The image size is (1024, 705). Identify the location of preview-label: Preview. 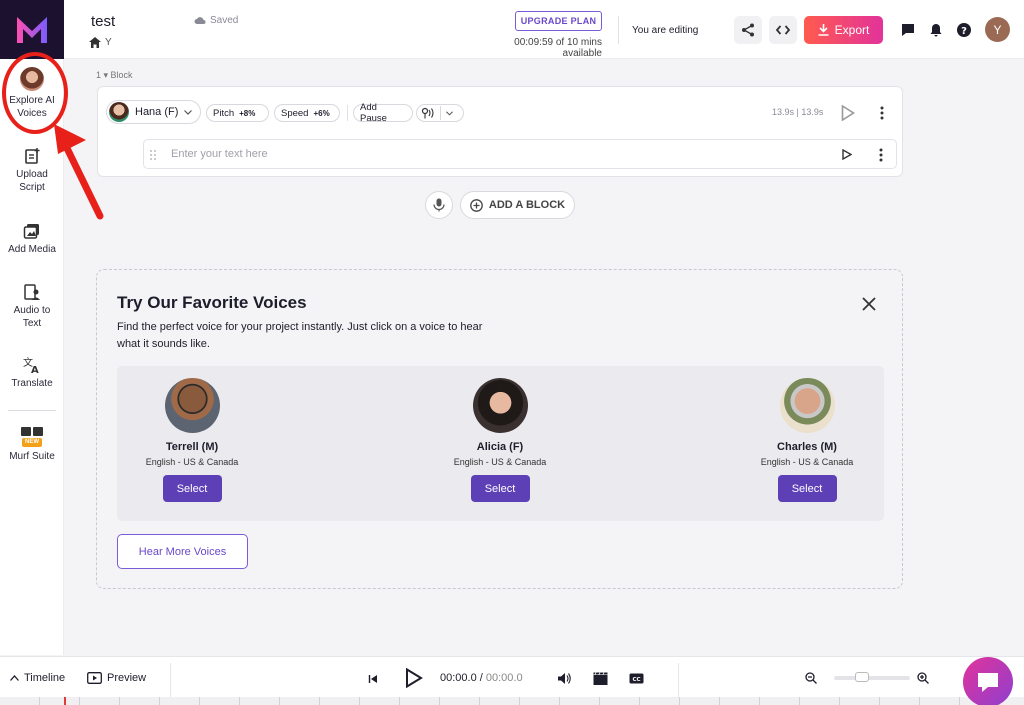
(127, 678).